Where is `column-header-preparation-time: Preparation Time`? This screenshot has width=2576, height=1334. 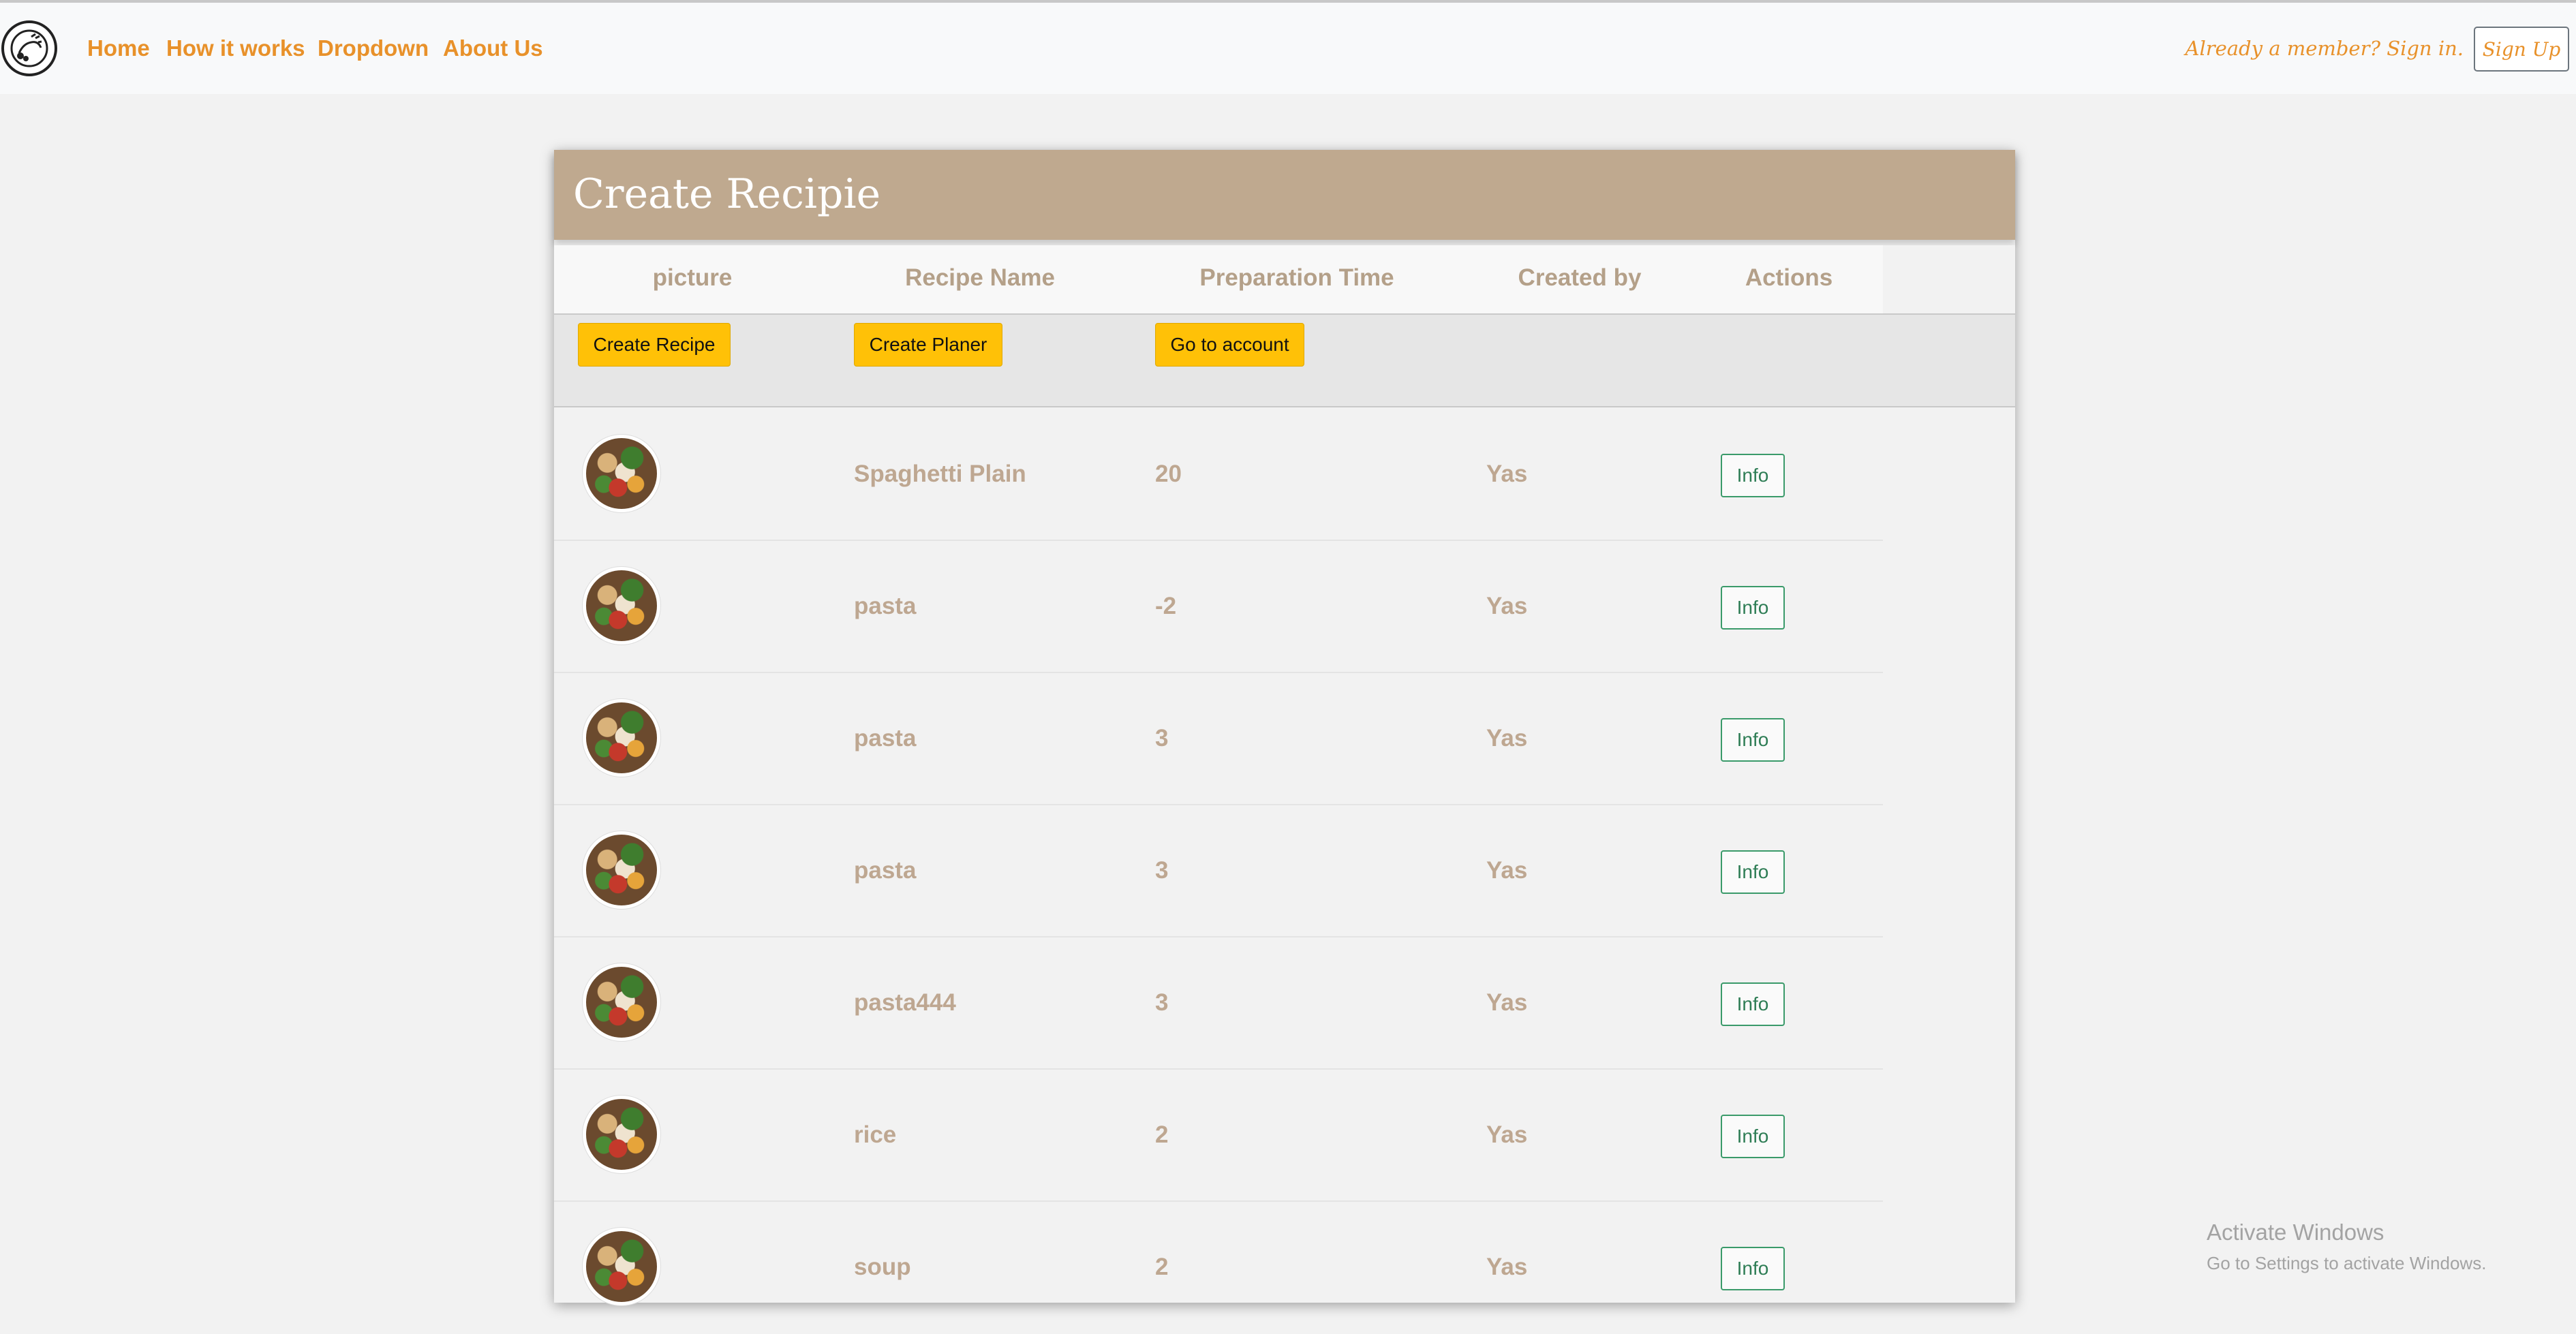 column-header-preparation-time: Preparation Time is located at coordinates (1296, 277).